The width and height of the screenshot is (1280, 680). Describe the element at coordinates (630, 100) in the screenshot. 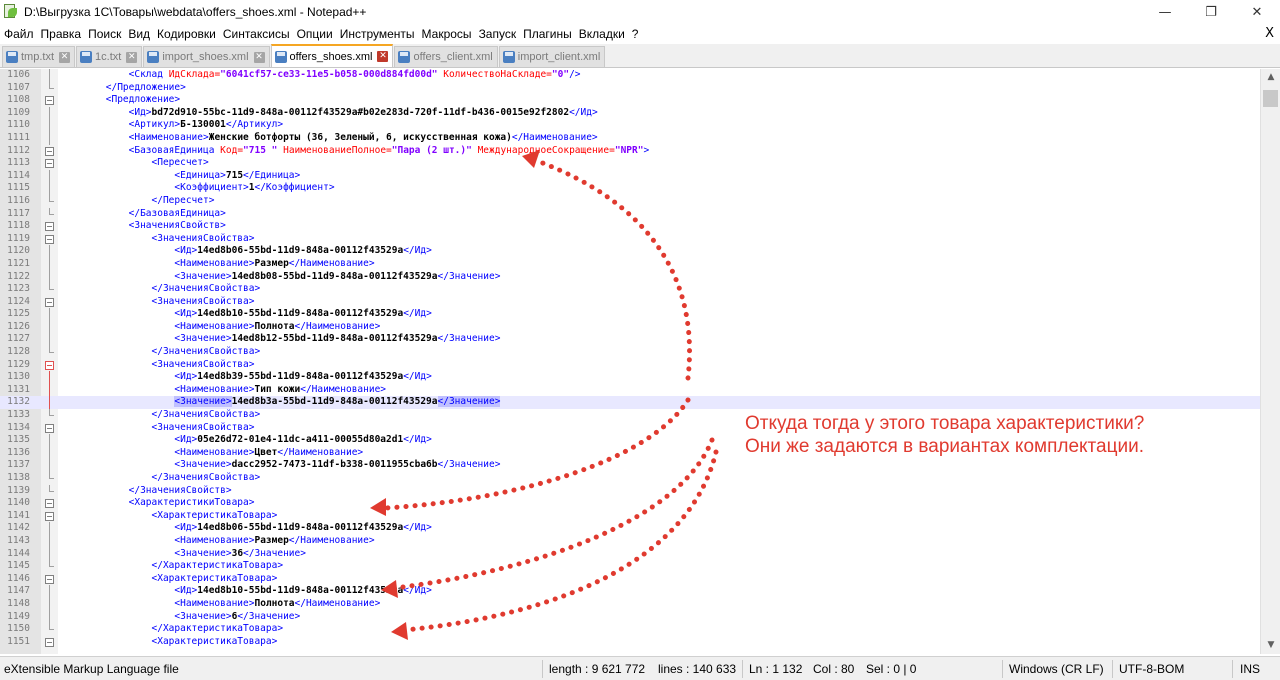

I see `code-line: 1108 <Предложение>` at that location.